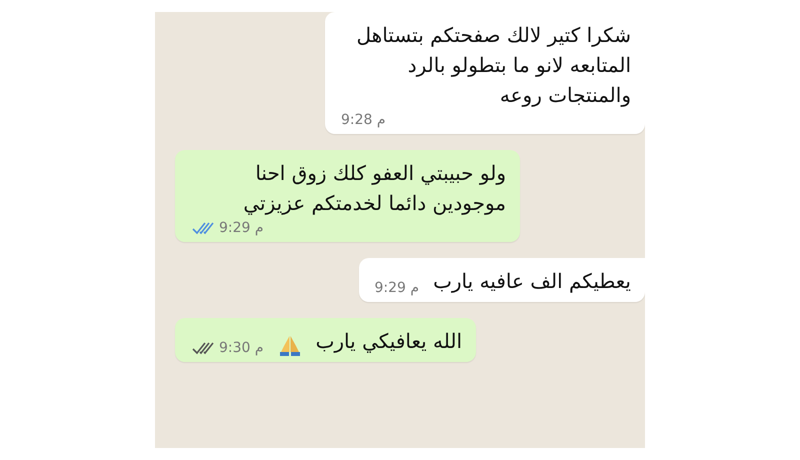  Describe the element at coordinates (241, 348) in the screenshot. I see `message-time: 9:30 م` at that location.